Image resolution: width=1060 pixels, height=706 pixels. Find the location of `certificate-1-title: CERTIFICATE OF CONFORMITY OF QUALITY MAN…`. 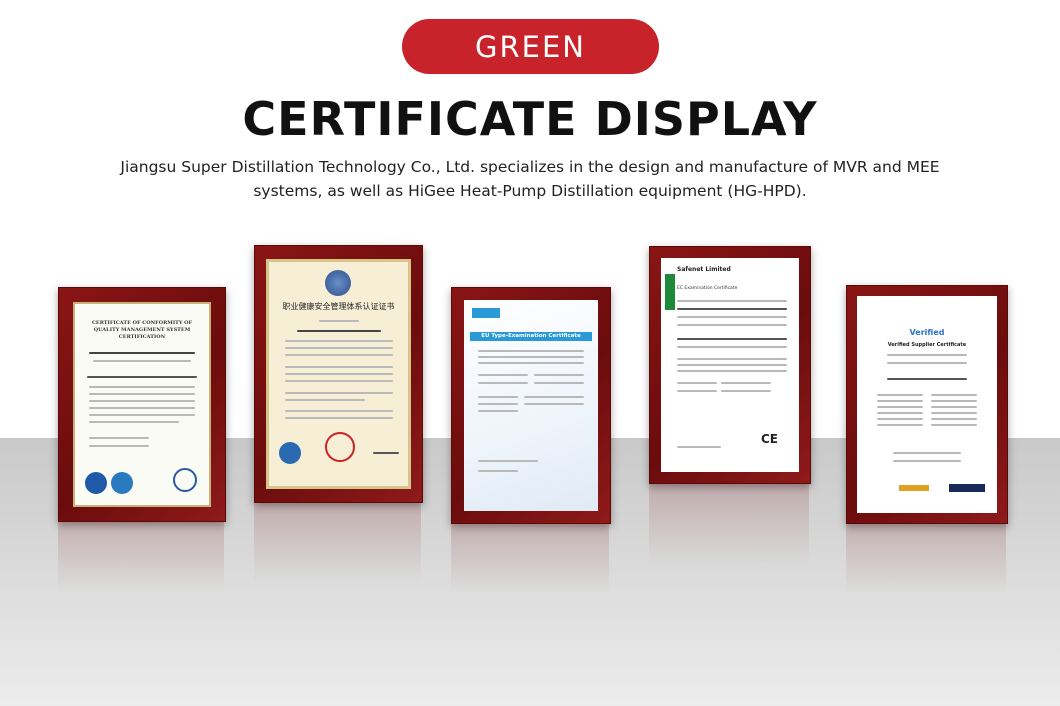

certificate-1-title: CERTIFICATE OF CONFORMITY OF QUALITY MAN… is located at coordinates (142, 330).